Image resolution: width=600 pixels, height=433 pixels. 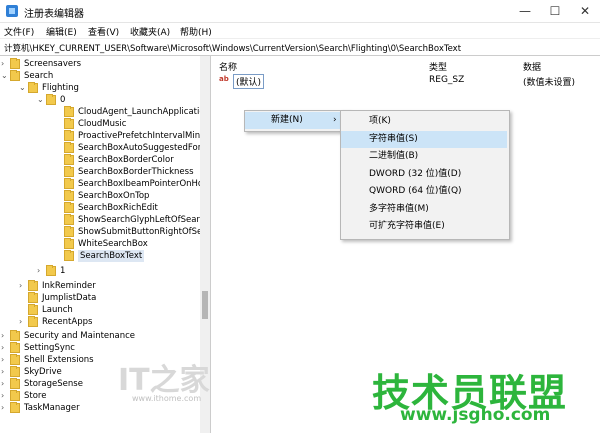 I want to click on value-data: (数值未设置), so click(x=549, y=83).